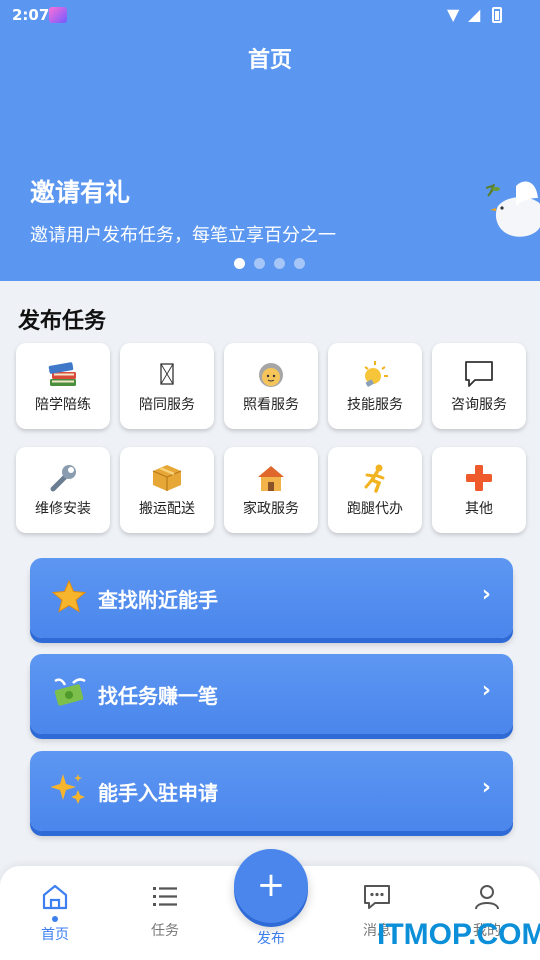 The width and height of the screenshot is (540, 960). What do you see at coordinates (479, 405) in the screenshot?
I see `category-label: 咨询服务` at bounding box center [479, 405].